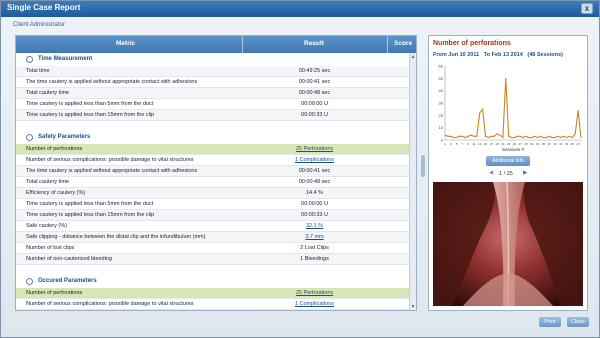 The image size is (600, 338). I want to click on result-link: 32.1 %, so click(314, 226).